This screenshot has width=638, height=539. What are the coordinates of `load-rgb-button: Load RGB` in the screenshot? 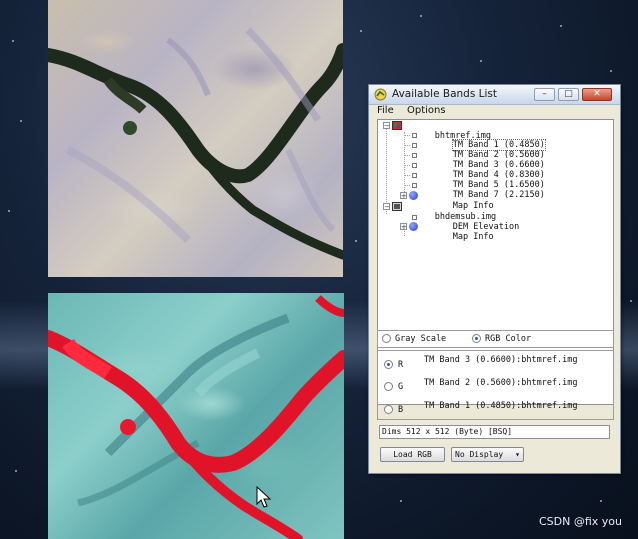 It's located at (412, 454).